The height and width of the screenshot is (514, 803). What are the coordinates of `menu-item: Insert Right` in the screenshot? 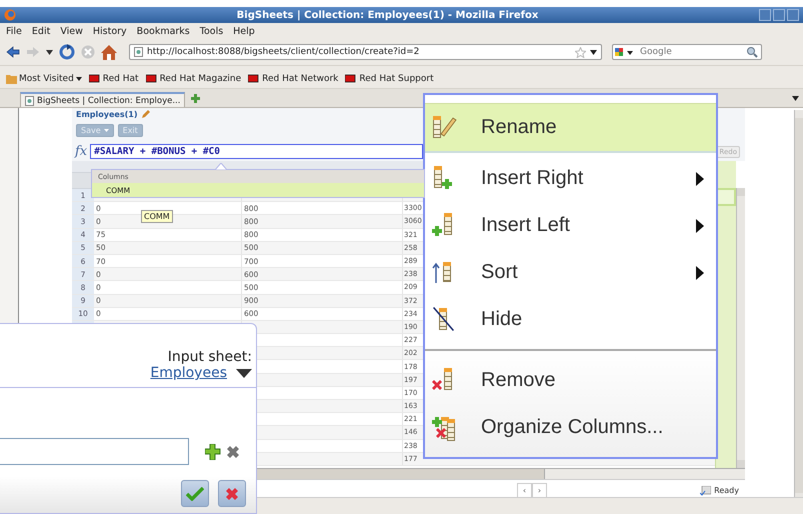 It's located at (570, 178).